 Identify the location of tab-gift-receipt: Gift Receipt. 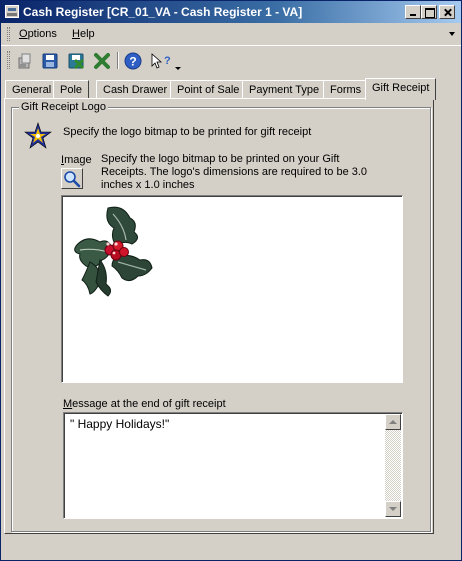
(401, 89).